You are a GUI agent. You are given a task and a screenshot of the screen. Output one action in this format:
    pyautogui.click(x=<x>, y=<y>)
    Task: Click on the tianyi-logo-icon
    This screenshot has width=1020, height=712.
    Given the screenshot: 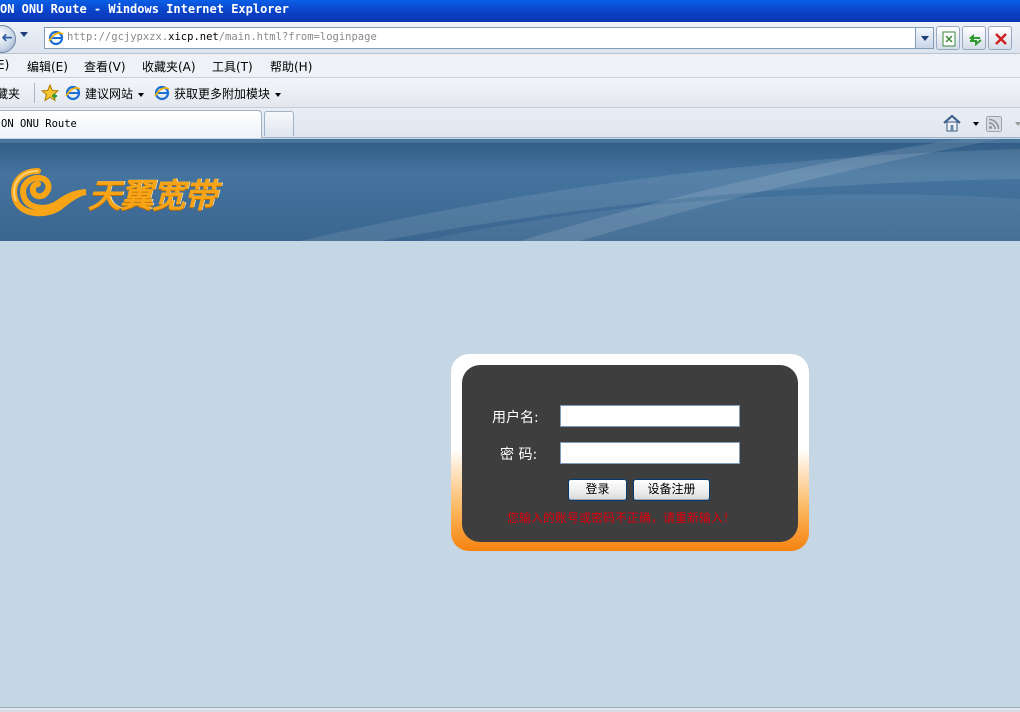 What is the action you would take?
    pyautogui.click(x=49, y=192)
    